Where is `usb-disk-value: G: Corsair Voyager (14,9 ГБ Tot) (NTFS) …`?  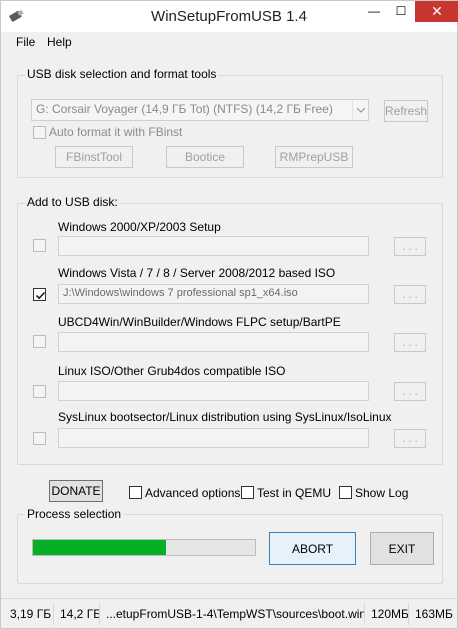 usb-disk-value: G: Corsair Voyager (14,9 ГБ Tot) (NTFS) … is located at coordinates (184, 109).